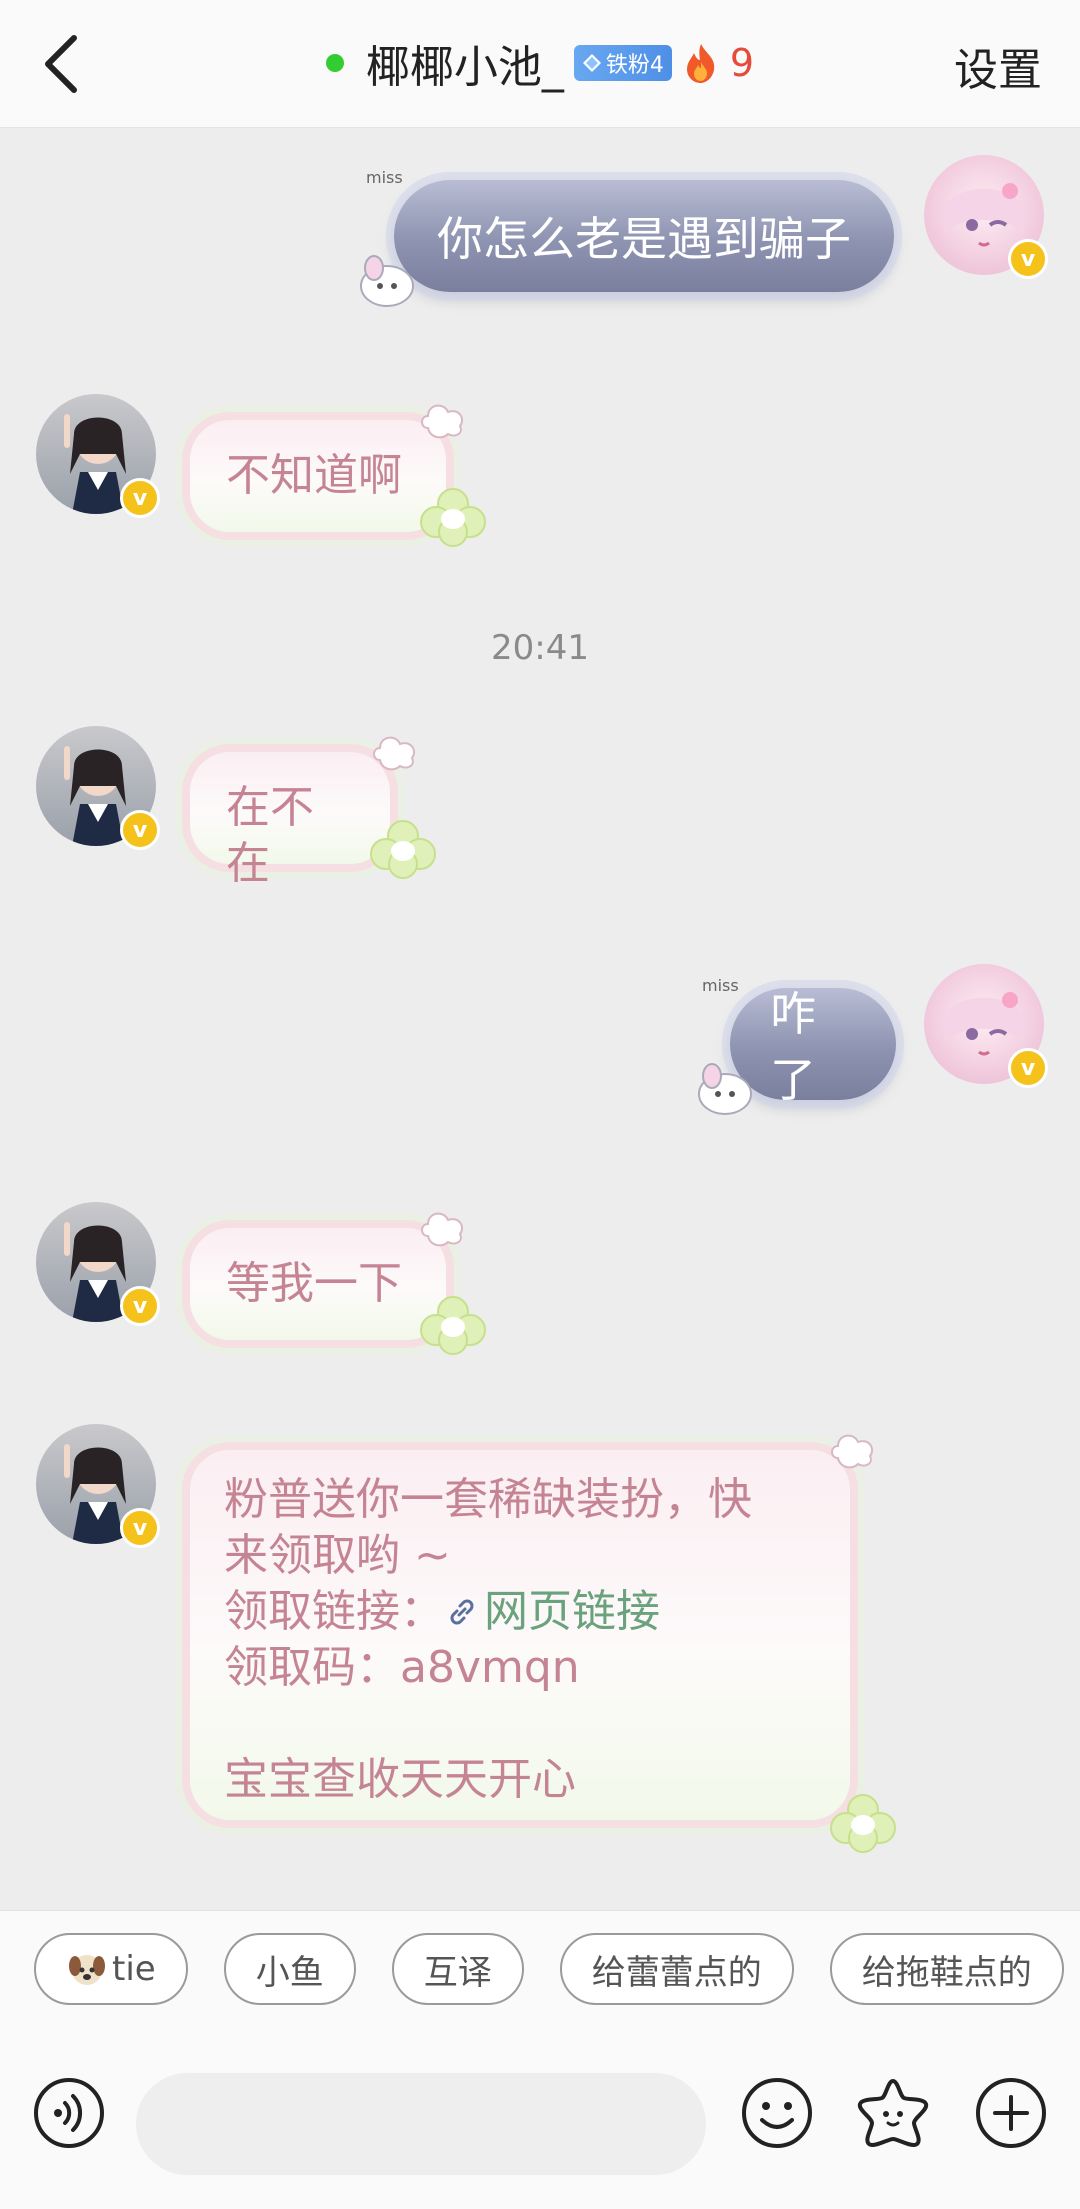 Image resolution: width=1080 pixels, height=2209 pixels. I want to click on web-link: 网页链接, so click(552, 1611).